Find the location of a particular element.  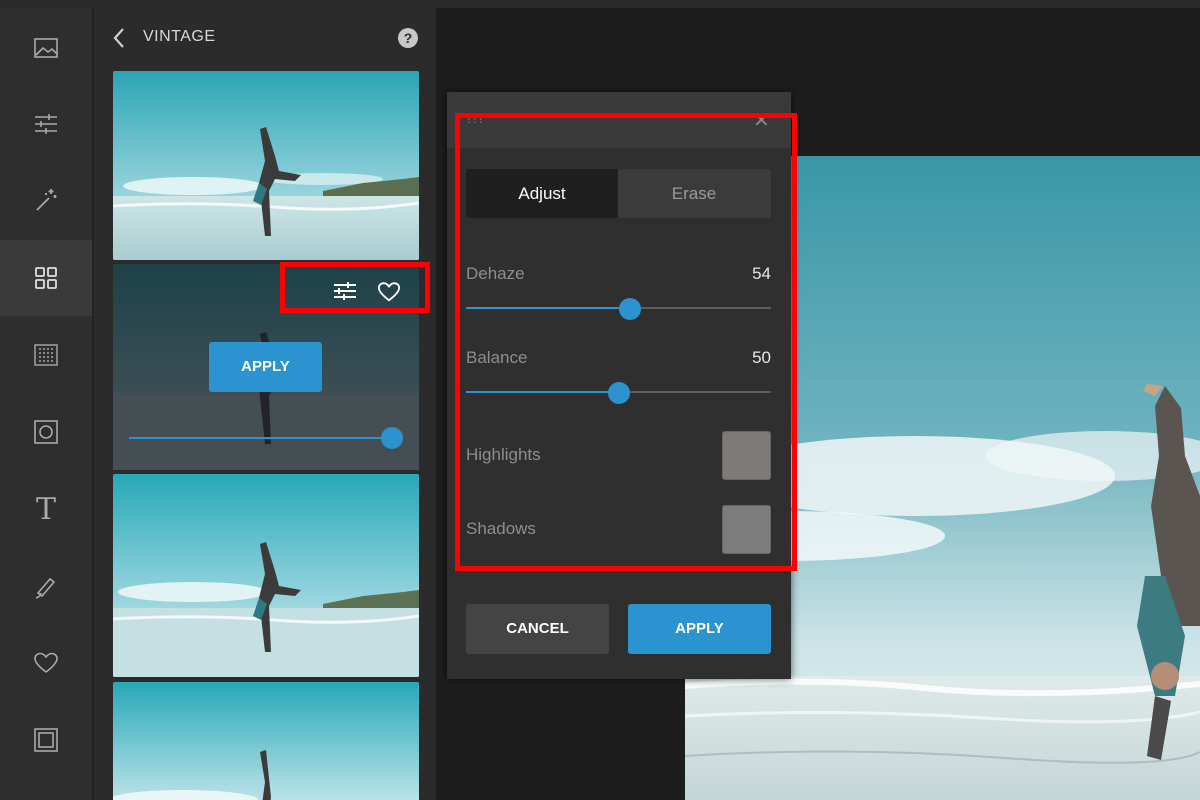

tab-adjust: Adjust is located at coordinates (542, 193).